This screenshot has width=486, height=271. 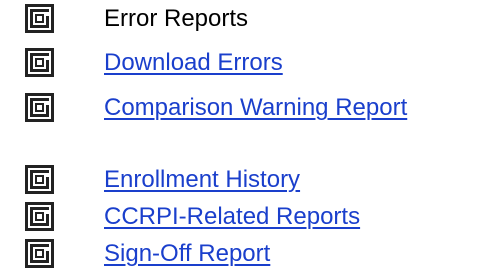 What do you see at coordinates (193, 63) in the screenshot?
I see `download-errors-link: Download Errors` at bounding box center [193, 63].